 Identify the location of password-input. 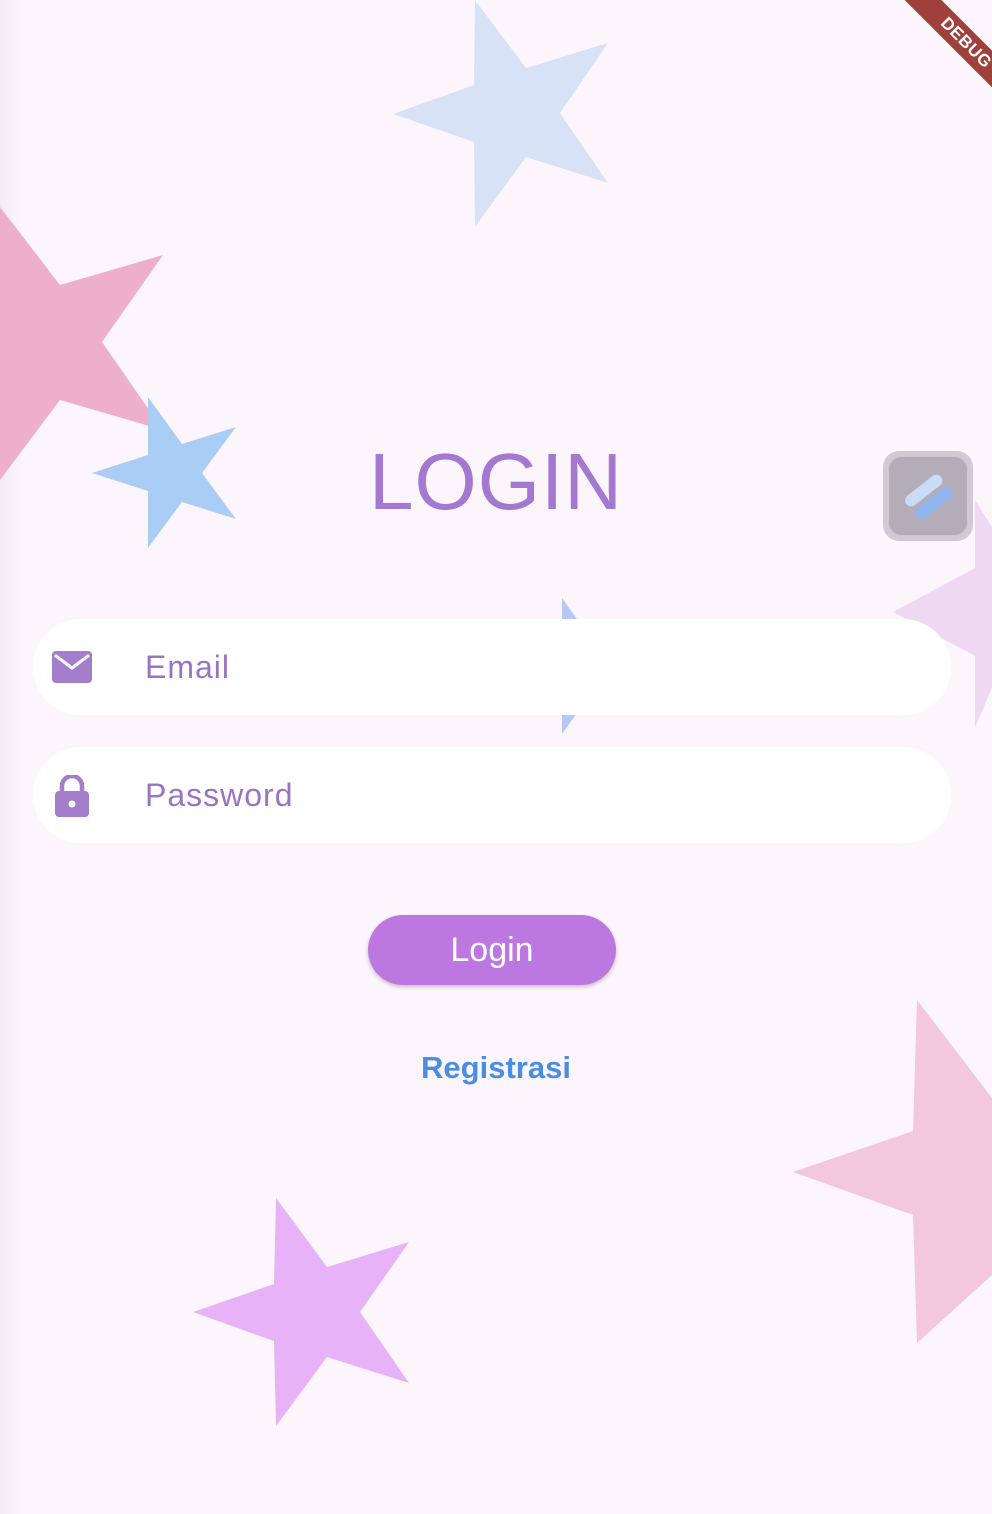
(535, 795).